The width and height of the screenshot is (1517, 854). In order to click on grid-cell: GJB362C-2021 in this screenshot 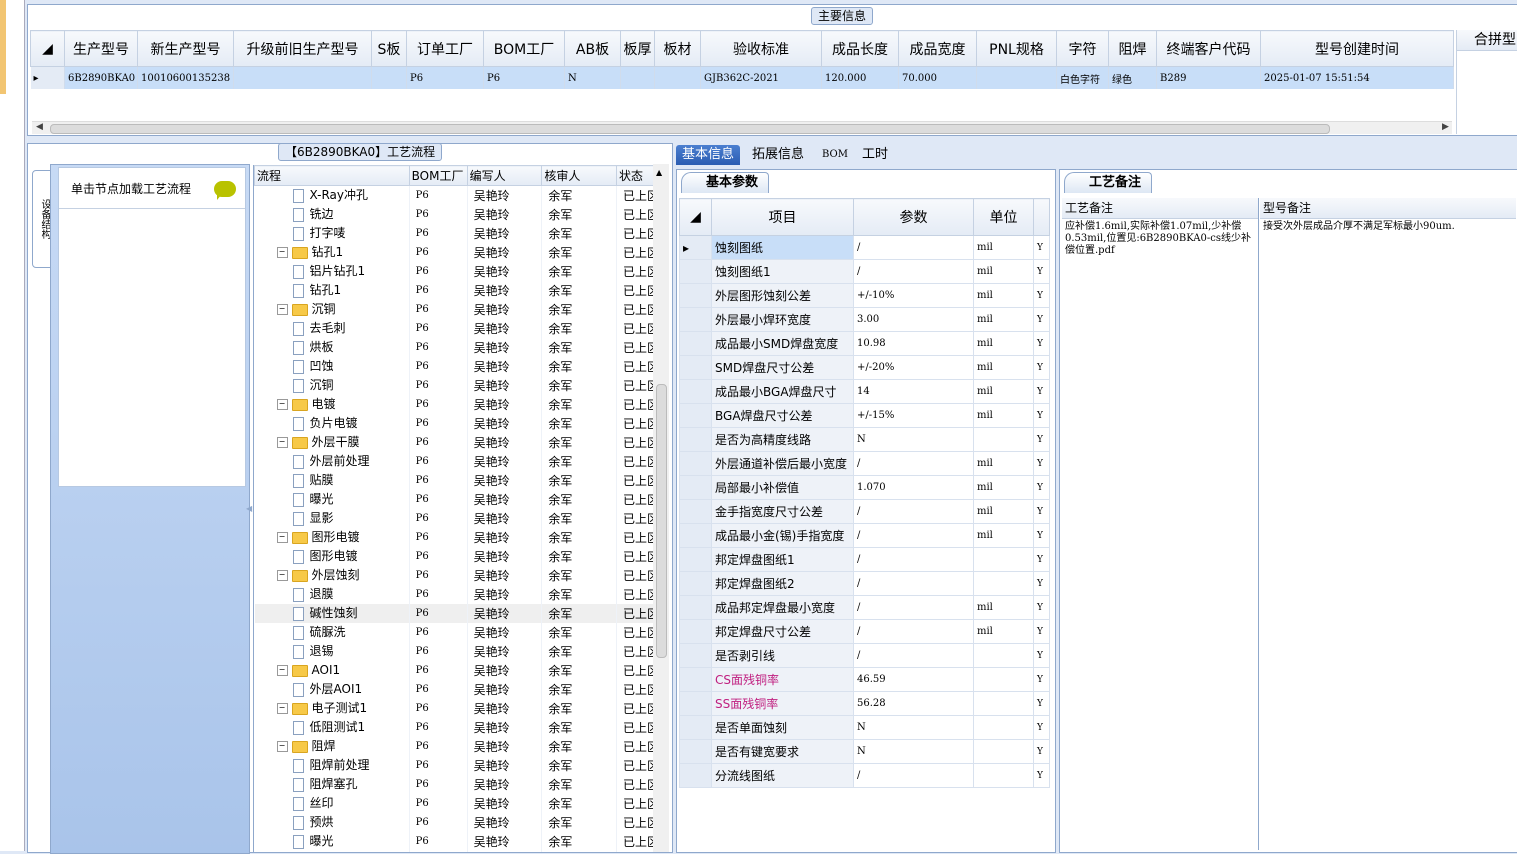, I will do `click(761, 77)`.